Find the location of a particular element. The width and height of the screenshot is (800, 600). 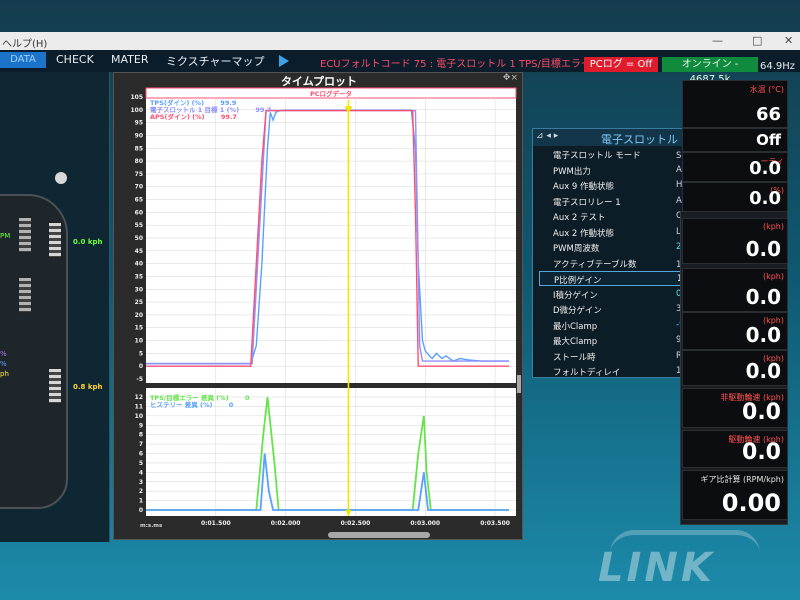

y-tick-label: 60 is located at coordinates (139, 212).